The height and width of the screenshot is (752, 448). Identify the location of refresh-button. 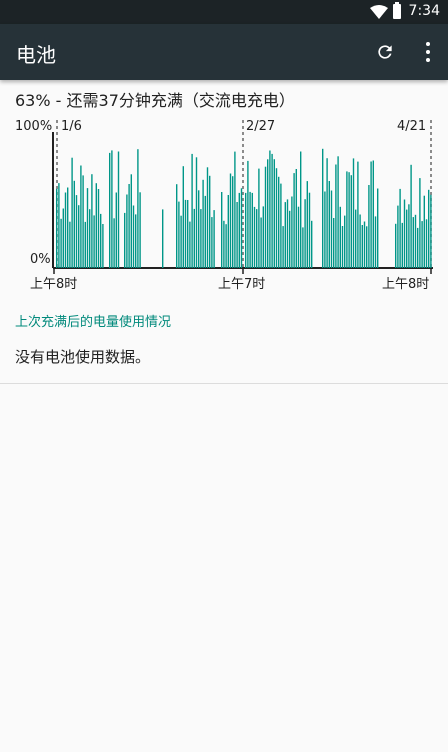
(385, 52).